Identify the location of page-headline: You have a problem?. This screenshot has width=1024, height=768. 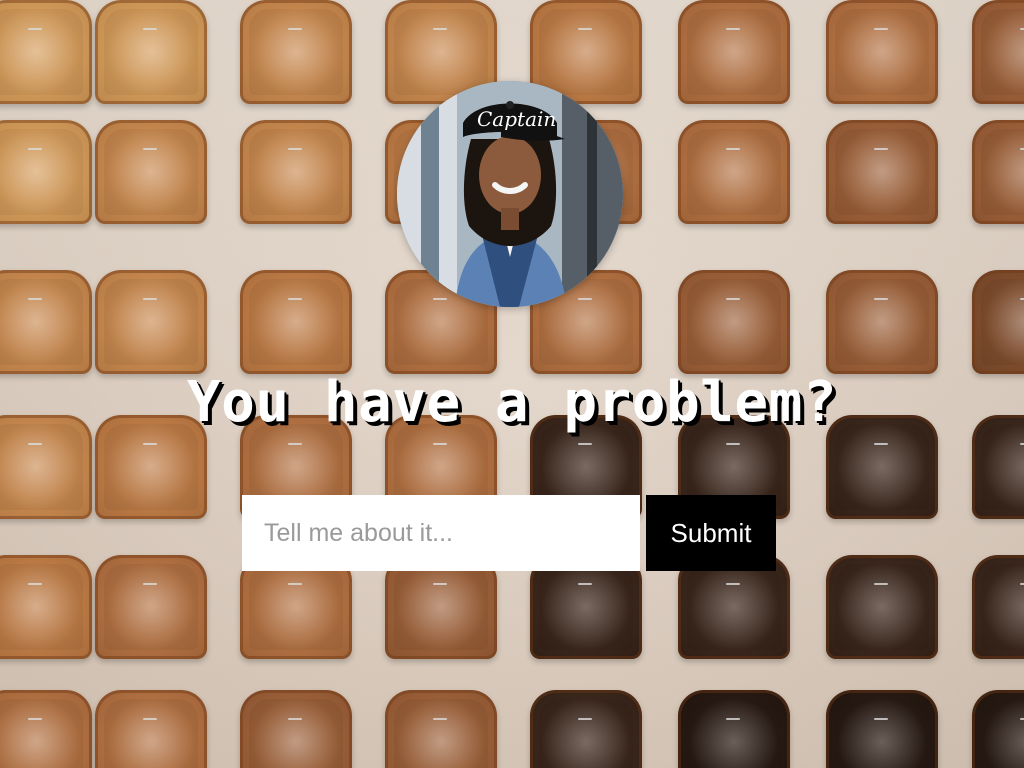
(512, 402).